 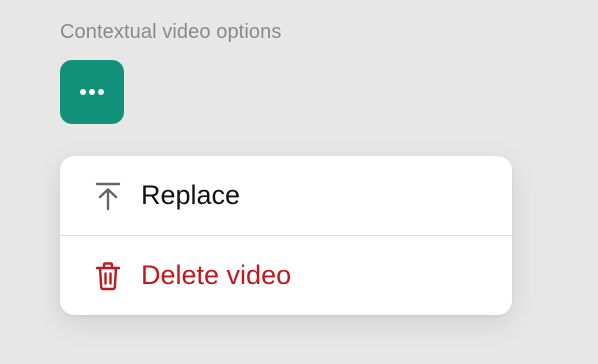 What do you see at coordinates (216, 275) in the screenshot?
I see `menu-item-label: Delete video` at bounding box center [216, 275].